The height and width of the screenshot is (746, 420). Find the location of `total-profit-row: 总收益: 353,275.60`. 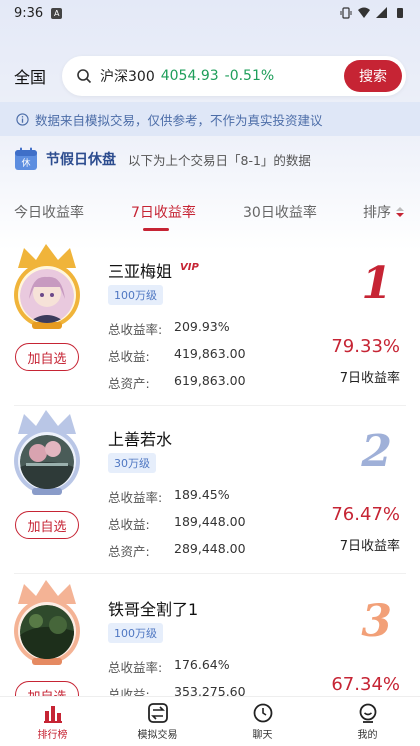

total-profit-row: 总收益: 353,275.60 is located at coordinates (177, 690).